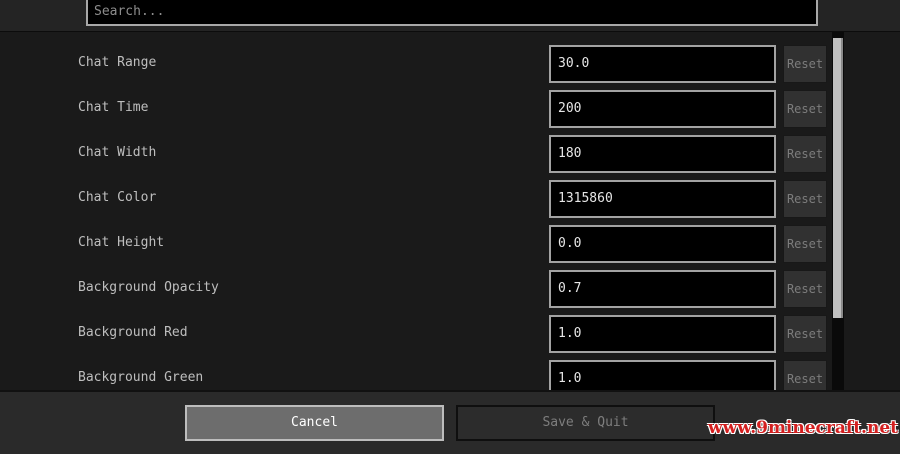  Describe the element at coordinates (416, 335) in the screenshot. I see `setting-row-background-red: Background Red 1.0 Reset` at that location.